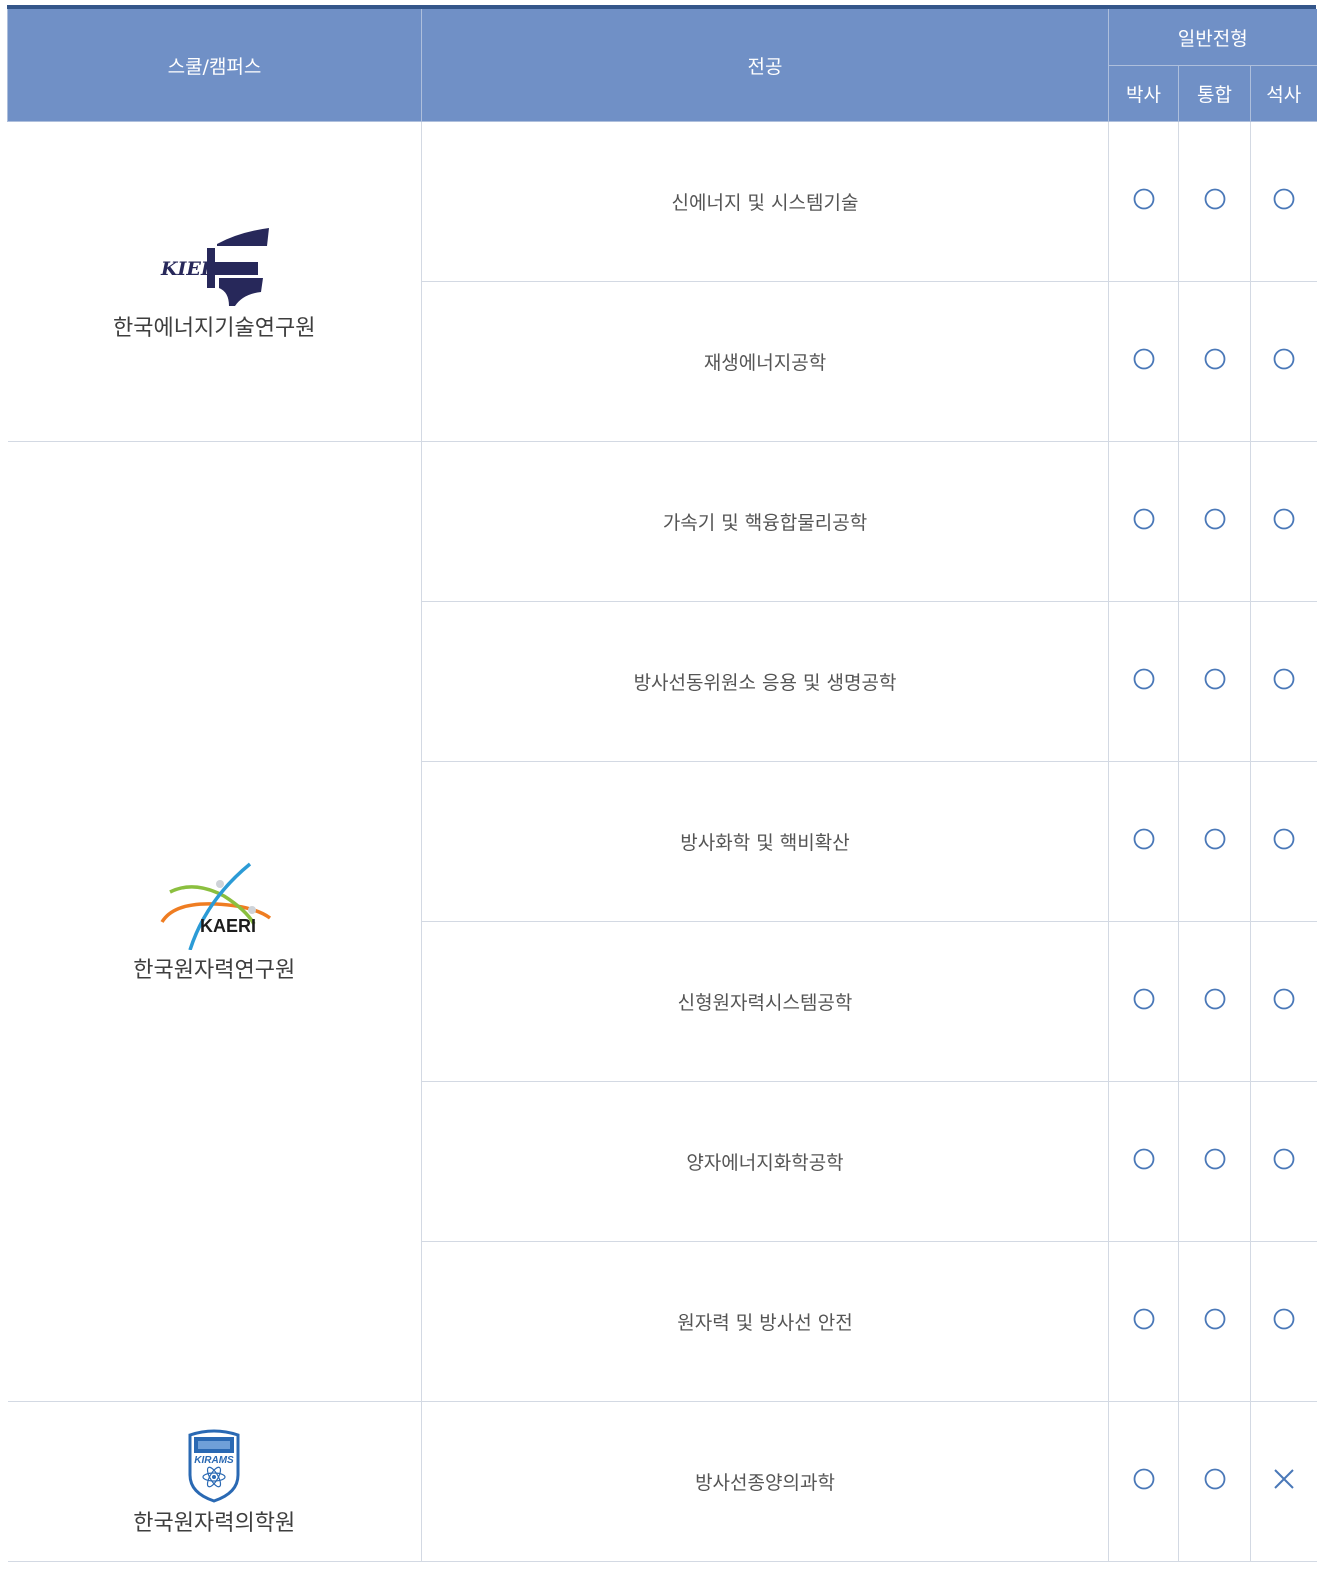 The image size is (1336, 1586). I want to click on kirams-logo: KIRAMS, so click(214, 1466).